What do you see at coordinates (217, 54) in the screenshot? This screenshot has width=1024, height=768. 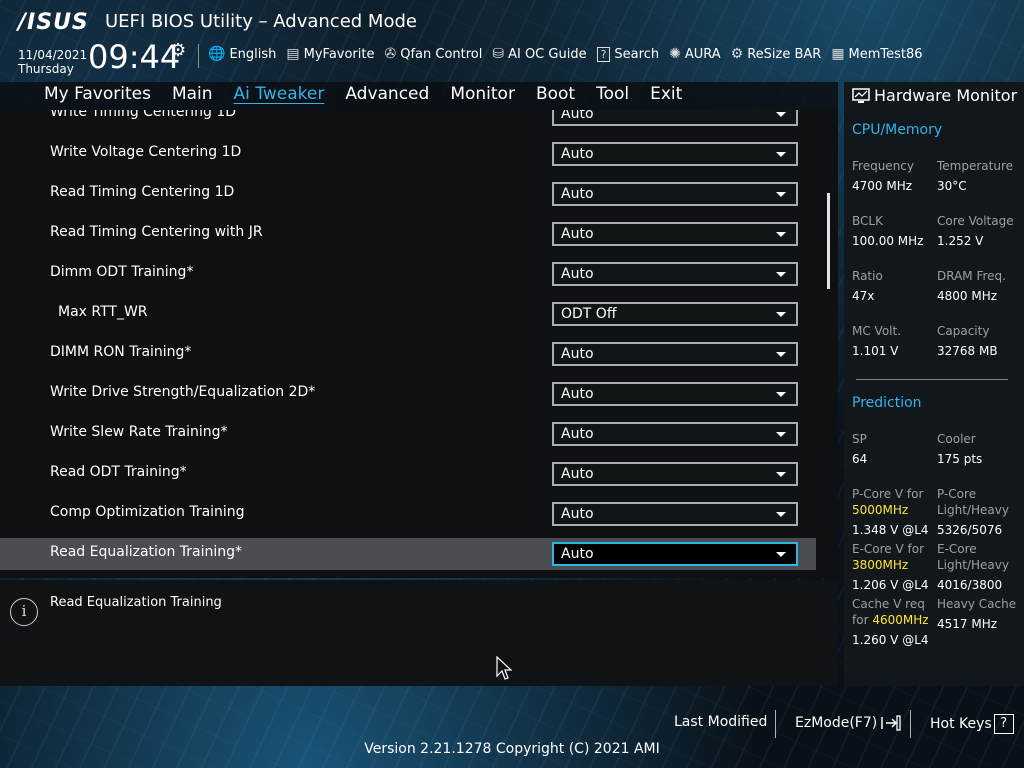 I see `globe-icon: 🌐` at bounding box center [217, 54].